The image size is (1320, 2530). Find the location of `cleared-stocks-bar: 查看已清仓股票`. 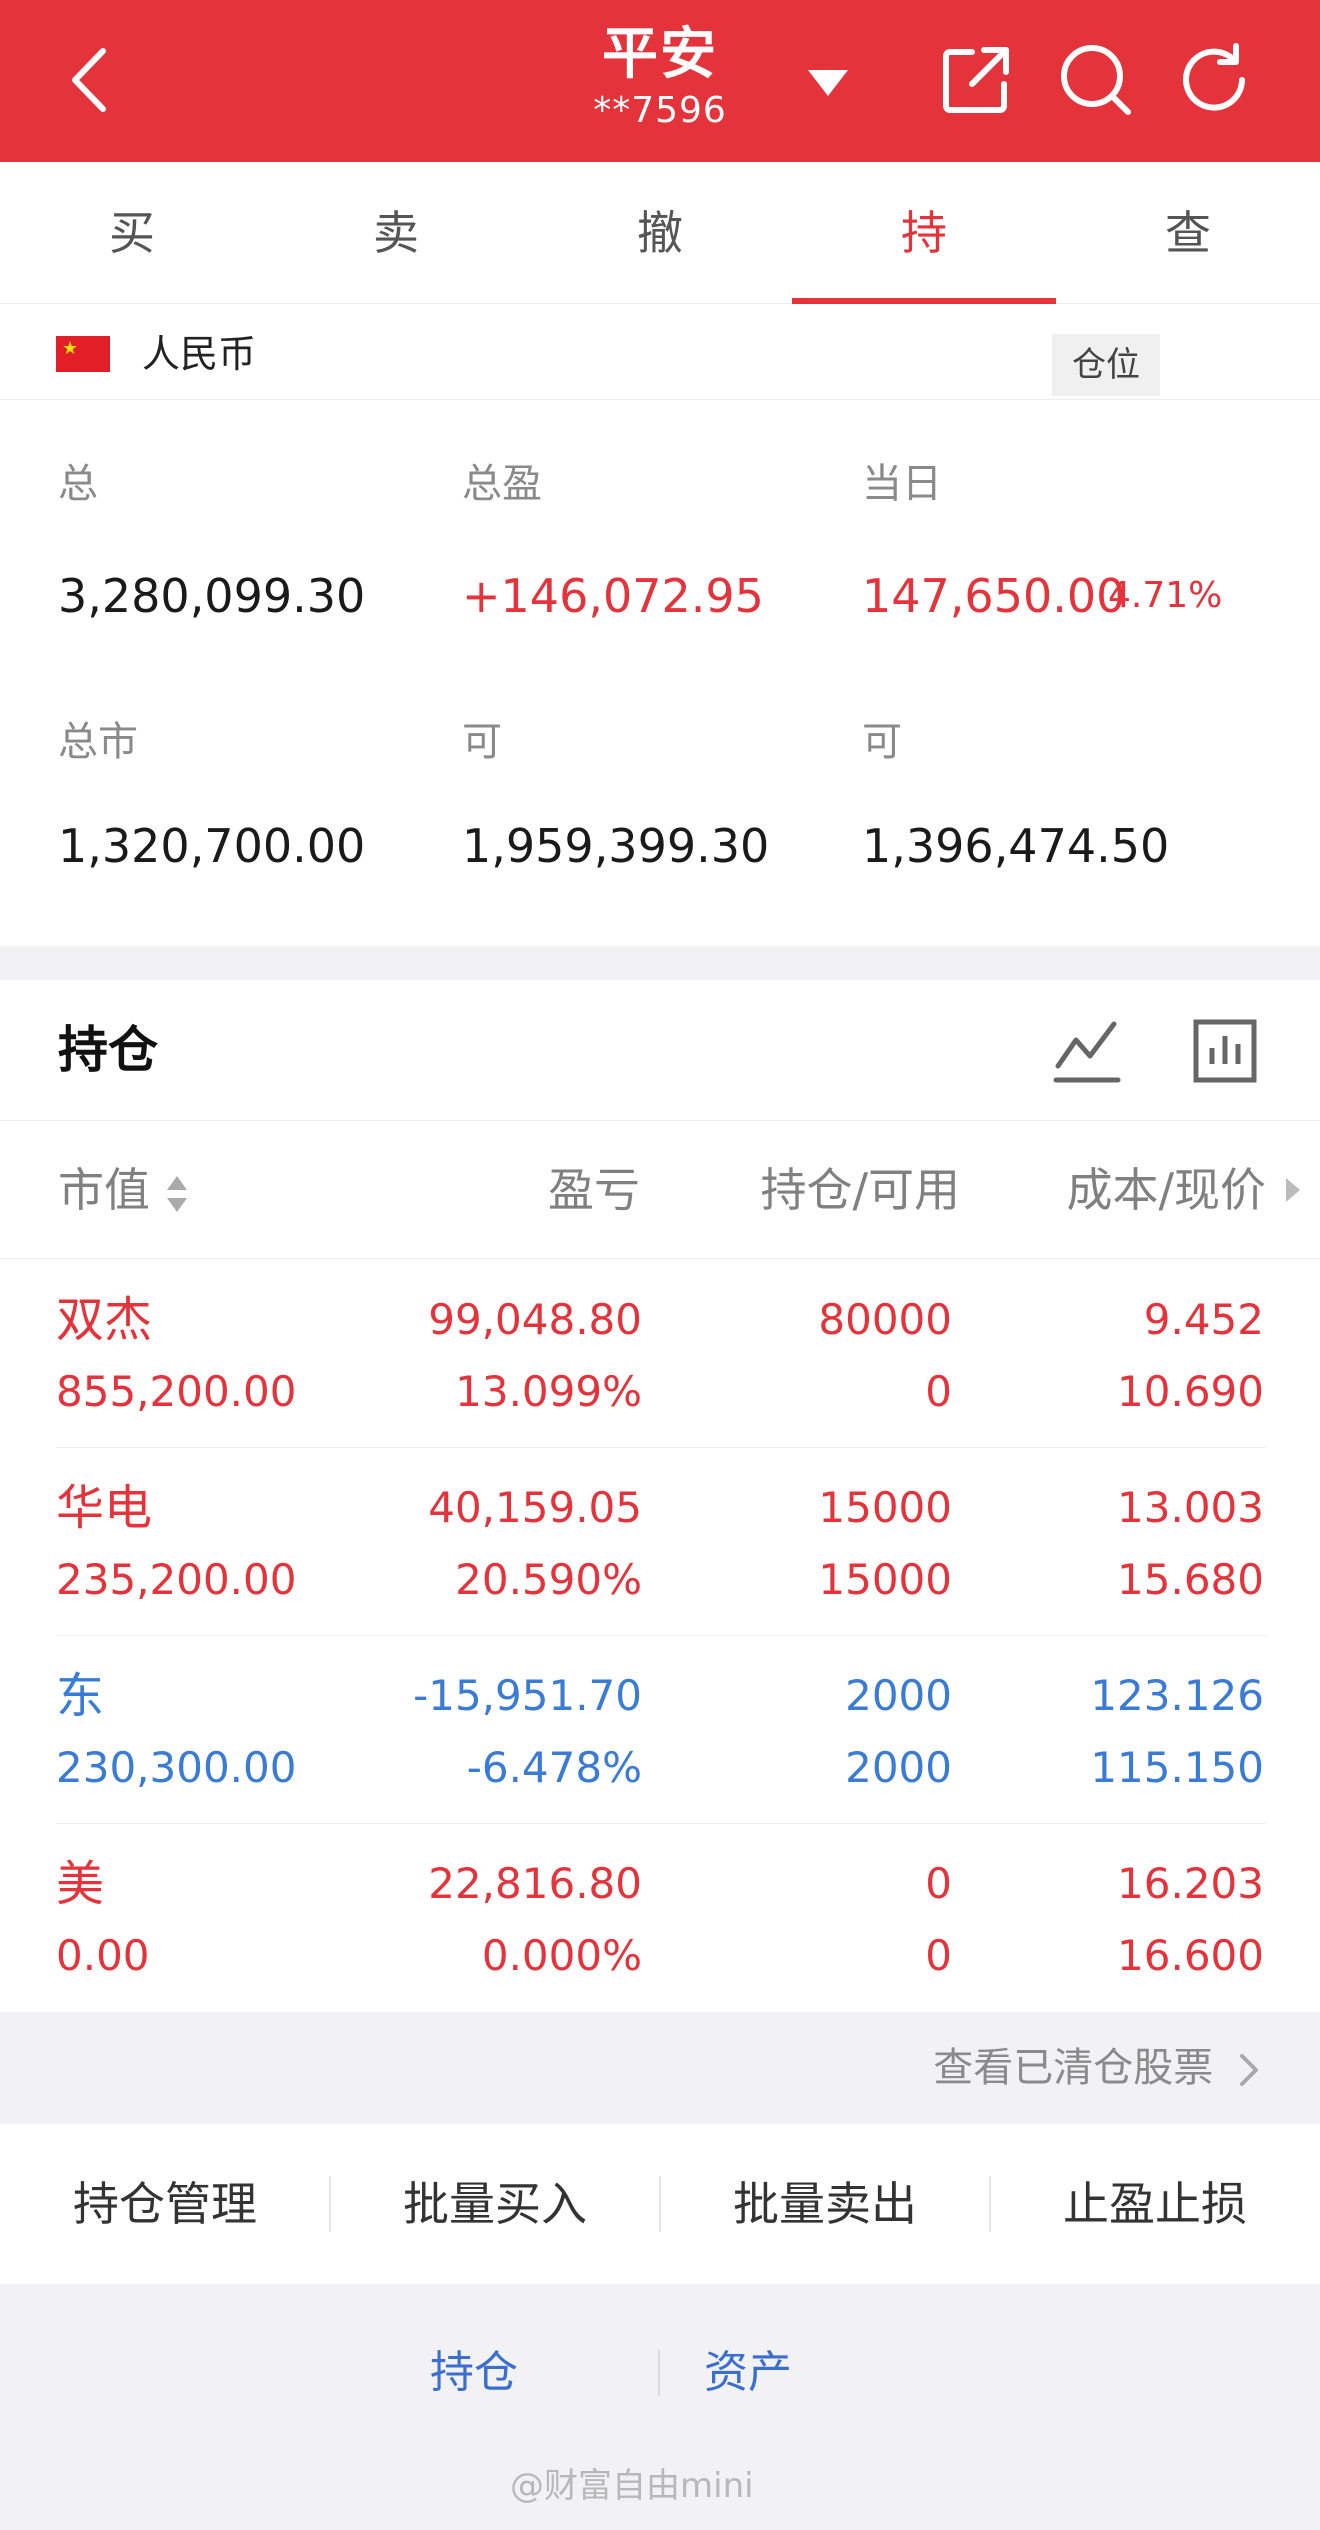

cleared-stocks-bar: 查看已清仓股票 is located at coordinates (660, 2068).